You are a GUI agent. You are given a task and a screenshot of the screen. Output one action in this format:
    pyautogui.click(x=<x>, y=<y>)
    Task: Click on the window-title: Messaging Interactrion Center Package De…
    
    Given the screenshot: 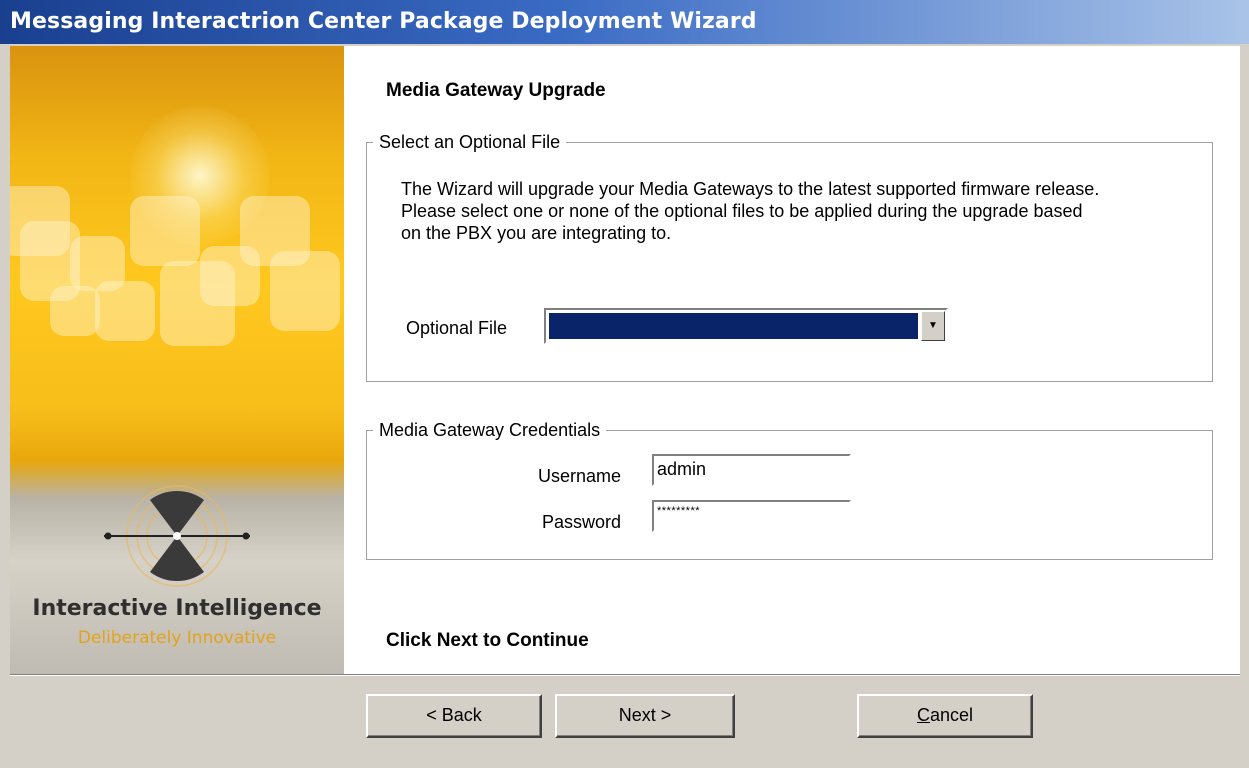 What is the action you would take?
    pyautogui.click(x=383, y=21)
    